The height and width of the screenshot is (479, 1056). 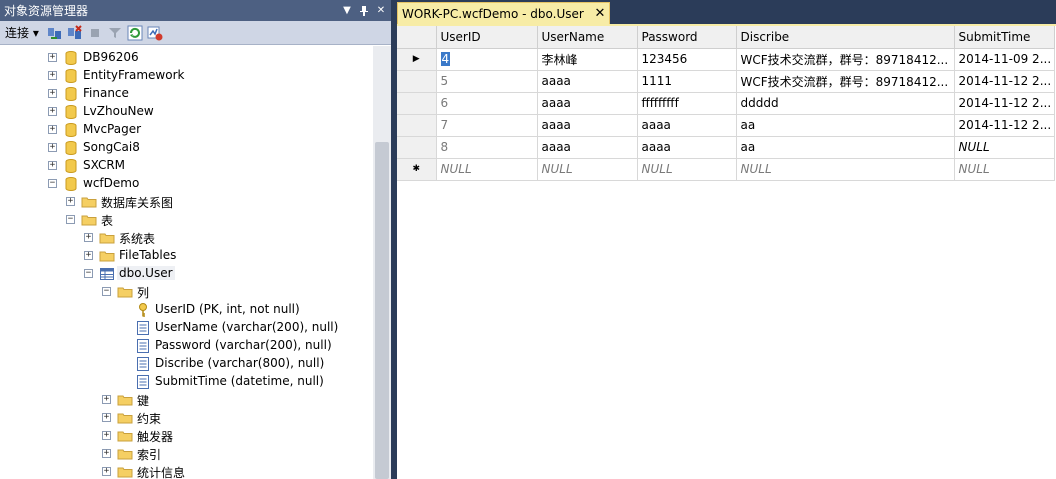 What do you see at coordinates (186, 382) in the screenshot?
I see `tree-node-submittime-datetime-null: SubmitTime (datetime, null)` at bounding box center [186, 382].